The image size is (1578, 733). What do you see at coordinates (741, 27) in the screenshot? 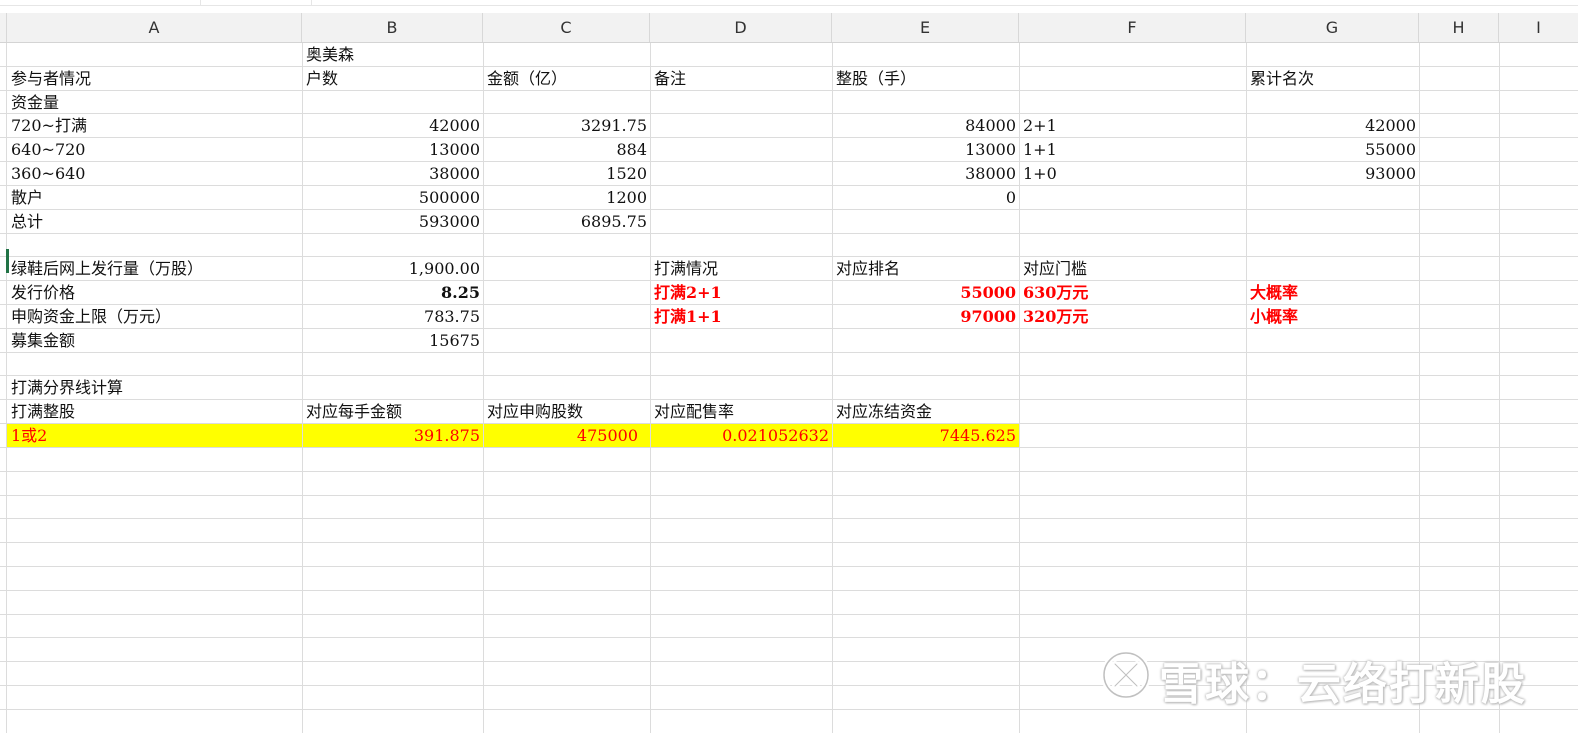
I see `column-header-d: D` at bounding box center [741, 27].